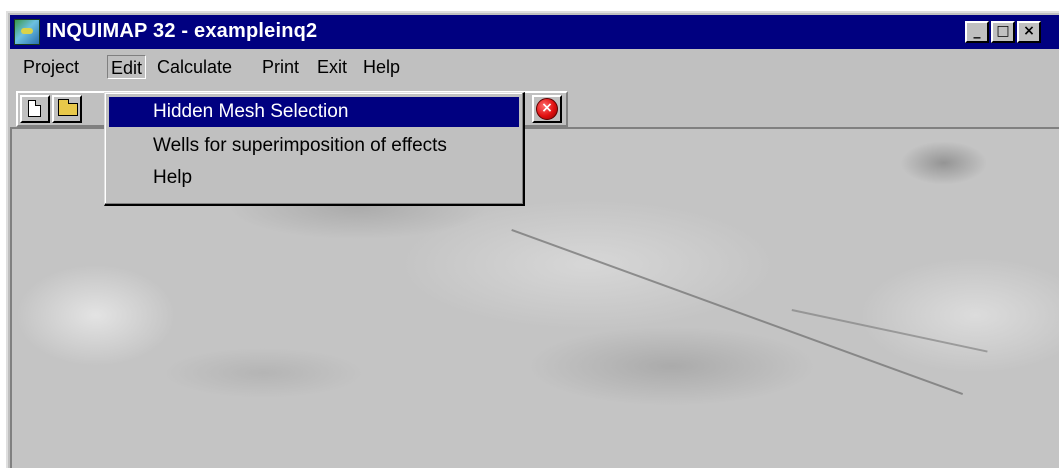 This screenshot has width=1059, height=468. I want to click on new-document-icon, so click(34, 108).